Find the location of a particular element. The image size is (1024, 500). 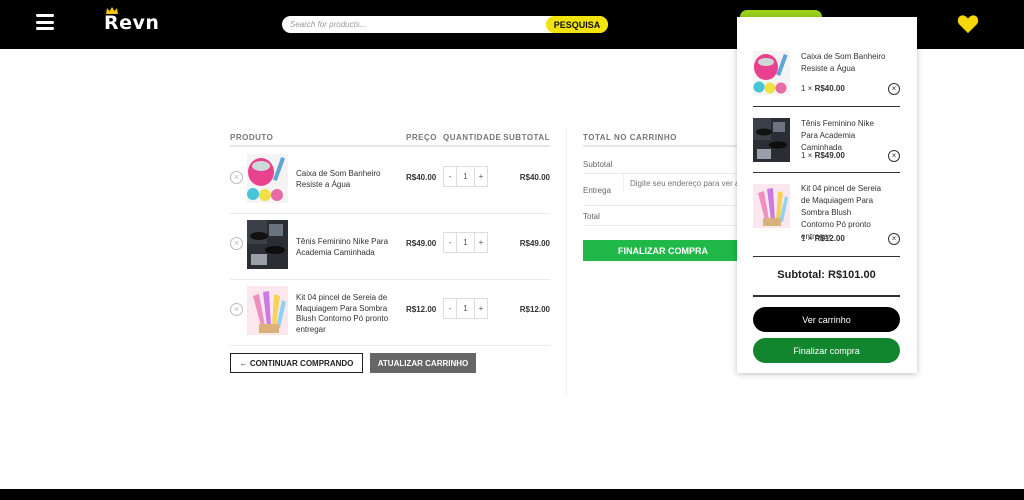

product-name-link: Caixa de Som Banheiro Resiste a Água is located at coordinates (346, 179).